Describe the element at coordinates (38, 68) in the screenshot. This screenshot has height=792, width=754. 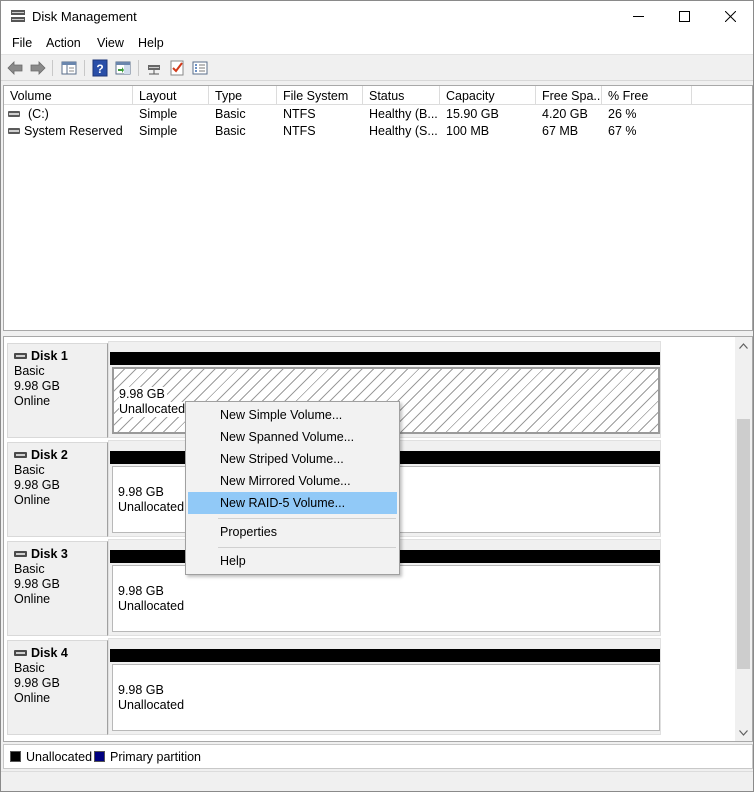
I see `forward-arrow-icon` at that location.